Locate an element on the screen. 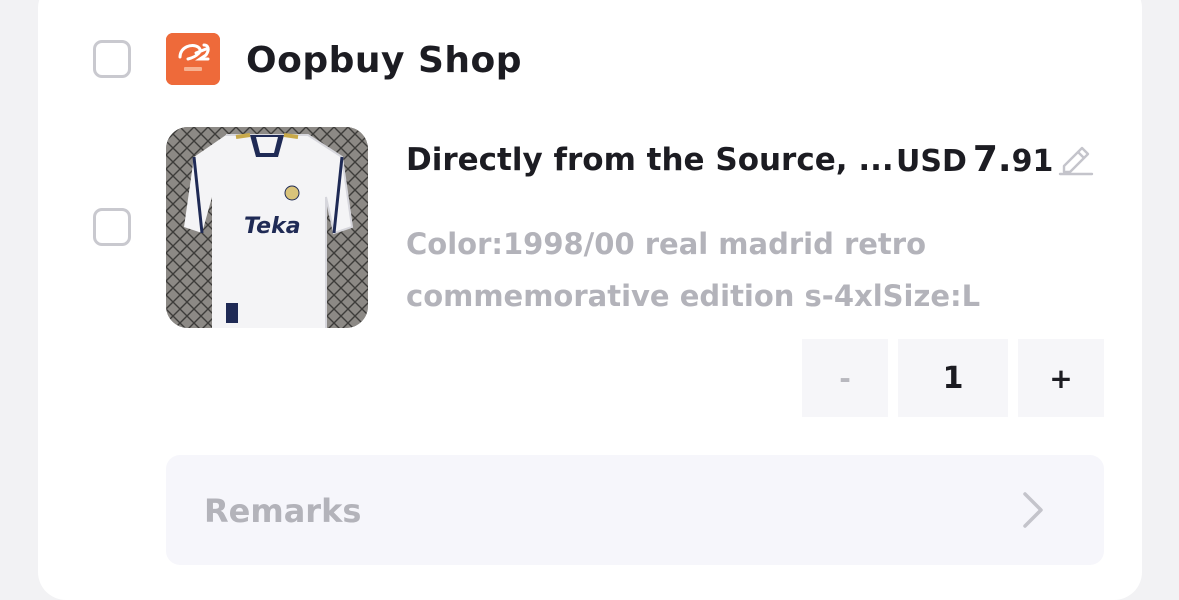  svg-text: Teka is located at coordinates (272, 226).